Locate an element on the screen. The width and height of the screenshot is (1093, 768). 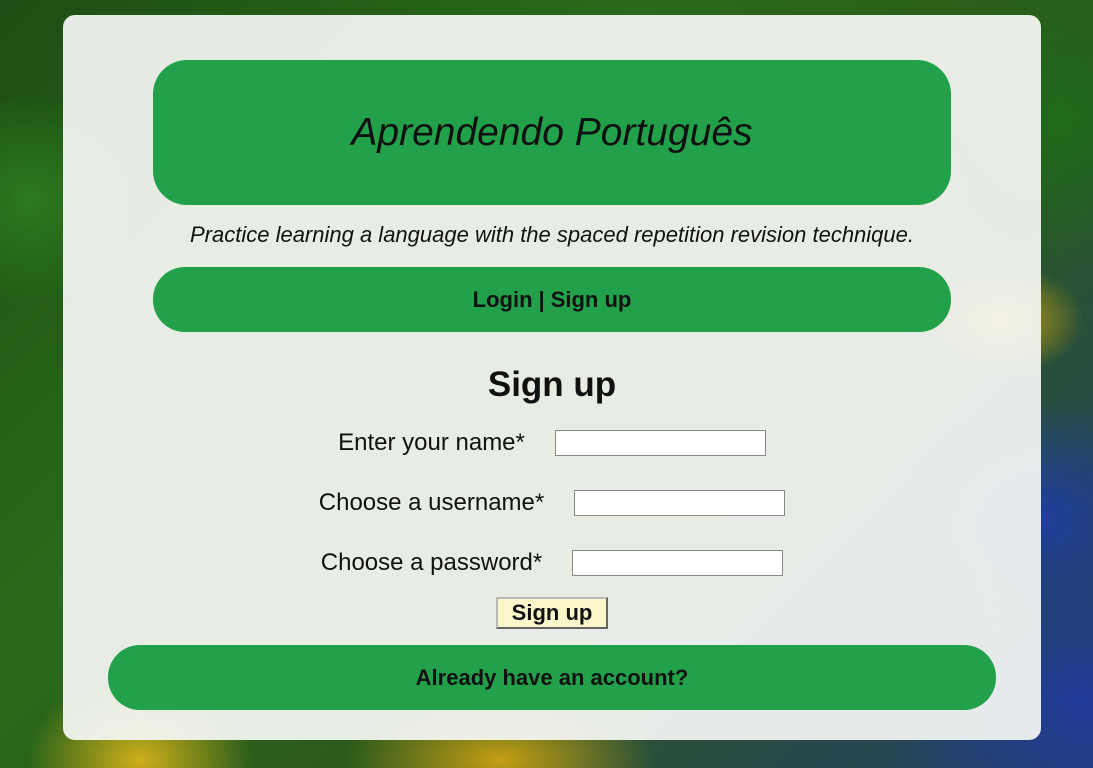
login-signup-nav: Login | Sign up is located at coordinates (552, 299).